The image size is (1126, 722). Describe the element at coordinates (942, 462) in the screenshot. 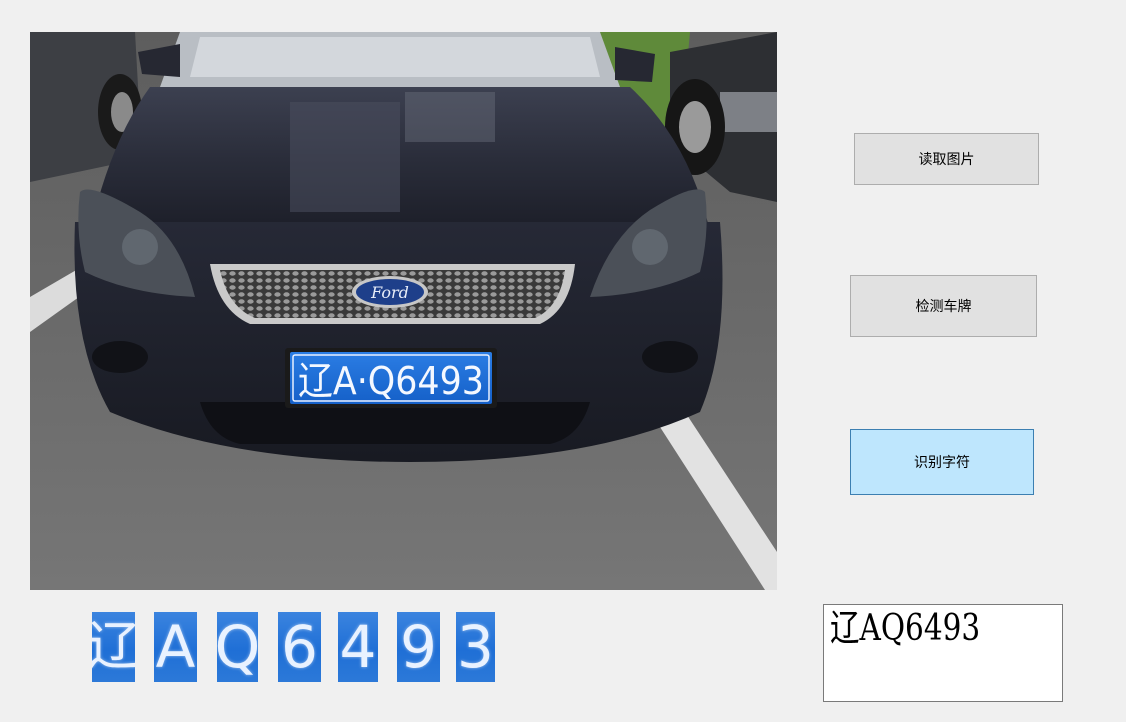

I see `recognize-chars-button: 识别字符` at that location.